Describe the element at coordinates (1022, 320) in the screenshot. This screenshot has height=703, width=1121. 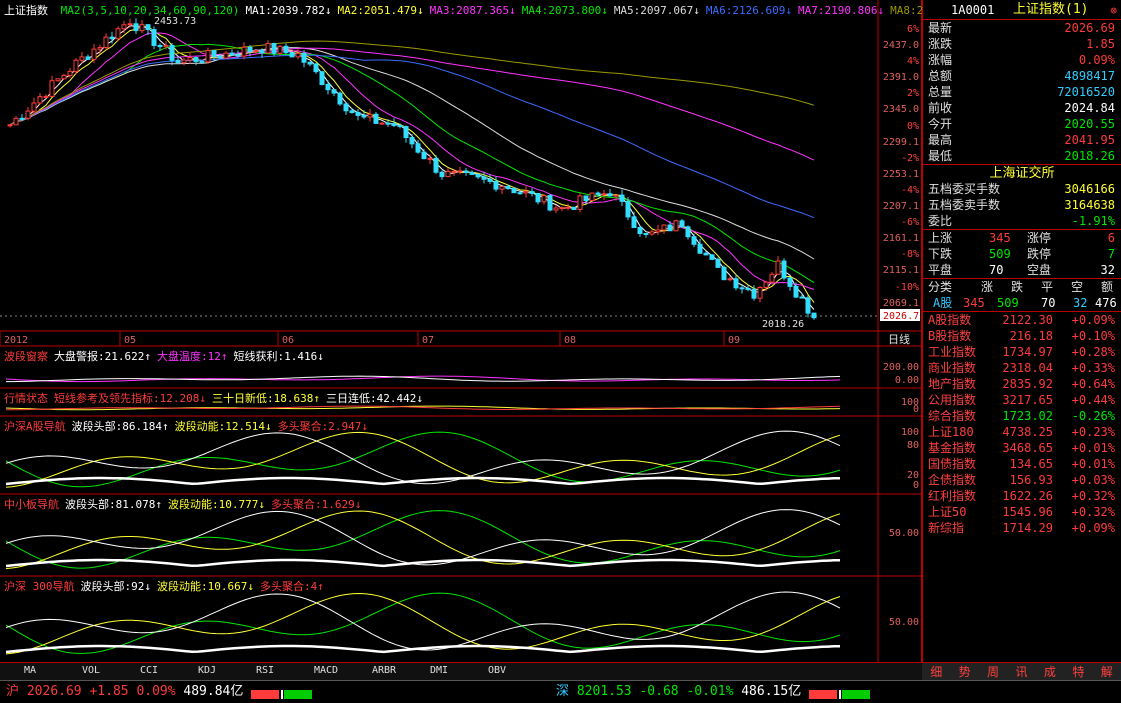
I see `index-row: A股指数 2122.30 +0.09%` at that location.